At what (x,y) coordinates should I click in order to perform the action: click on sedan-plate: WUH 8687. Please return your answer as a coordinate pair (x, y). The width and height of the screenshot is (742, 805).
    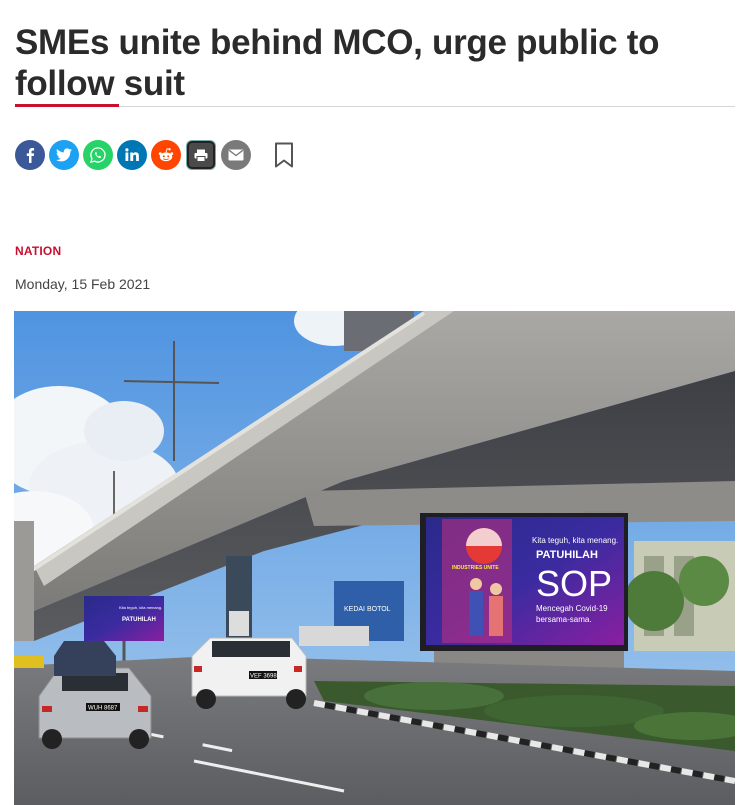
    Looking at the image, I should click on (103, 709).